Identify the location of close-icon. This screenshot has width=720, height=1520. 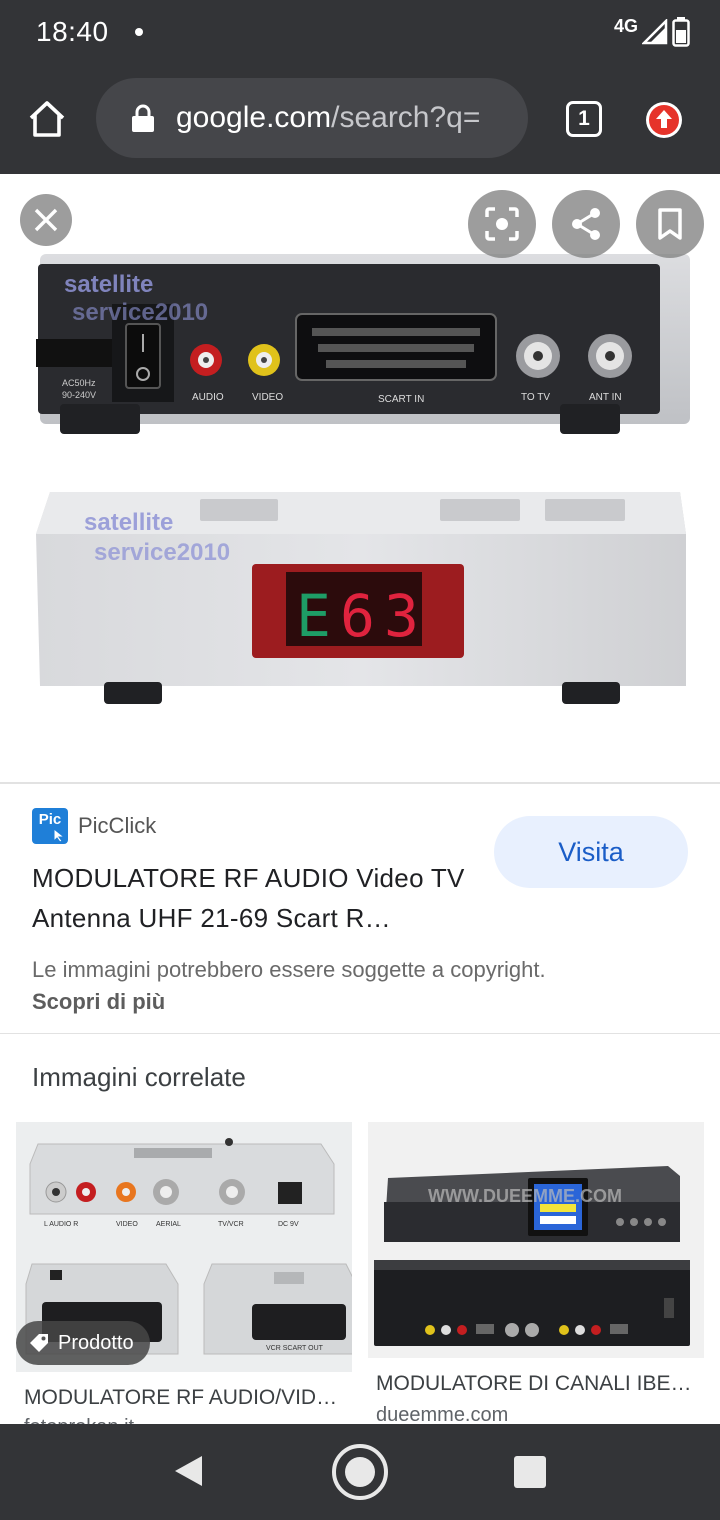
(46, 220).